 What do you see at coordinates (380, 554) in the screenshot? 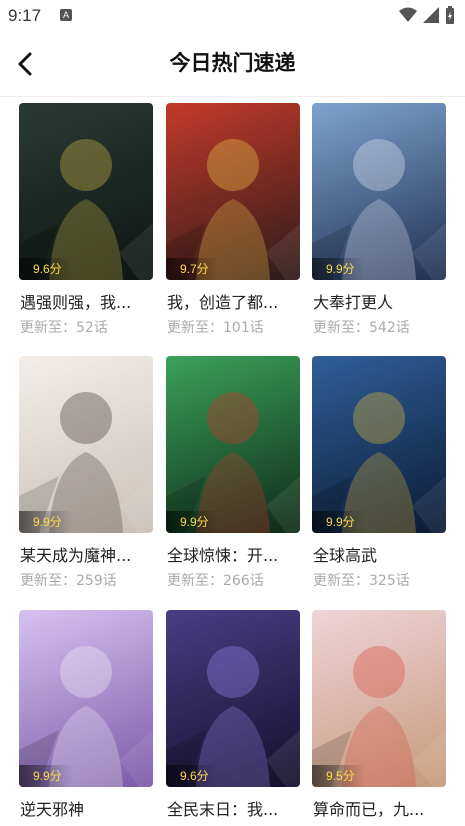
I see `comic-title: 全球高武` at bounding box center [380, 554].